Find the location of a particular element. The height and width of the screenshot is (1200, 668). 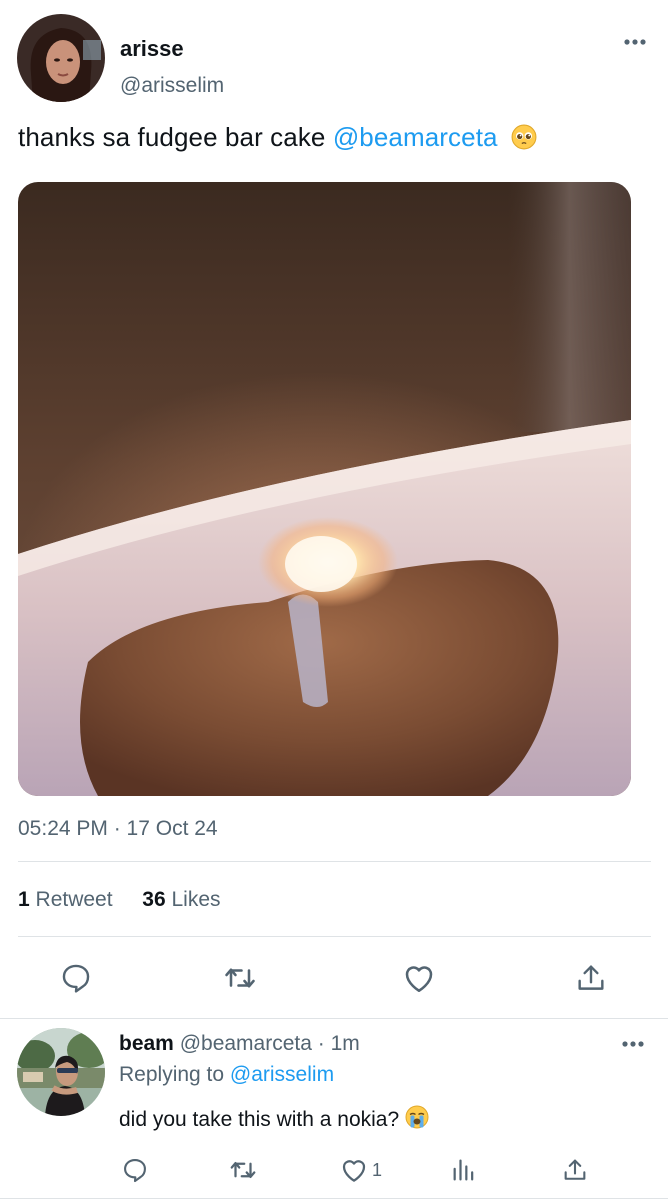

tweet-timestamp: 05:24 PM · 17 Oct 24 is located at coordinates (118, 829).